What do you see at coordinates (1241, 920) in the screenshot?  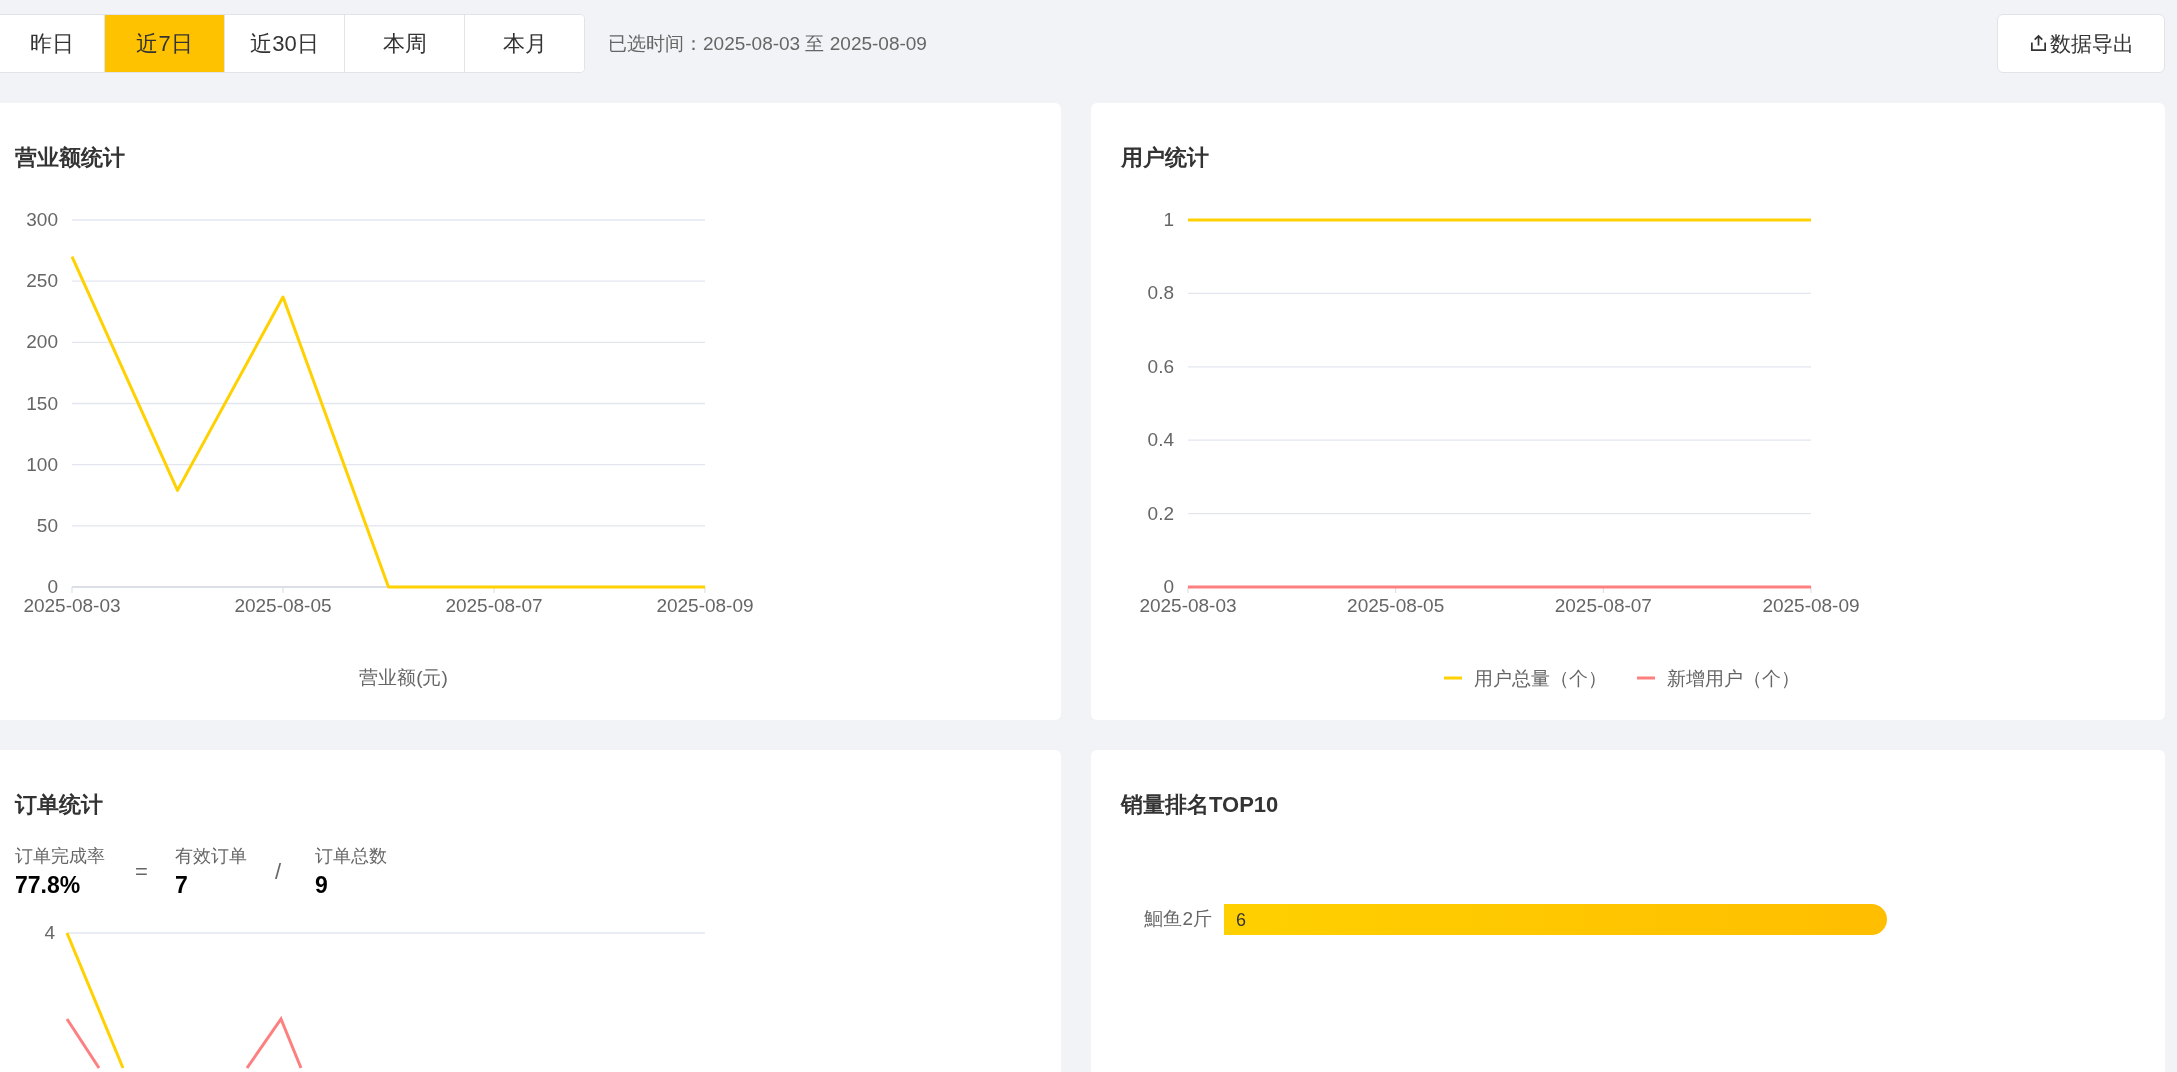 I see `bar-value-label: 6` at bounding box center [1241, 920].